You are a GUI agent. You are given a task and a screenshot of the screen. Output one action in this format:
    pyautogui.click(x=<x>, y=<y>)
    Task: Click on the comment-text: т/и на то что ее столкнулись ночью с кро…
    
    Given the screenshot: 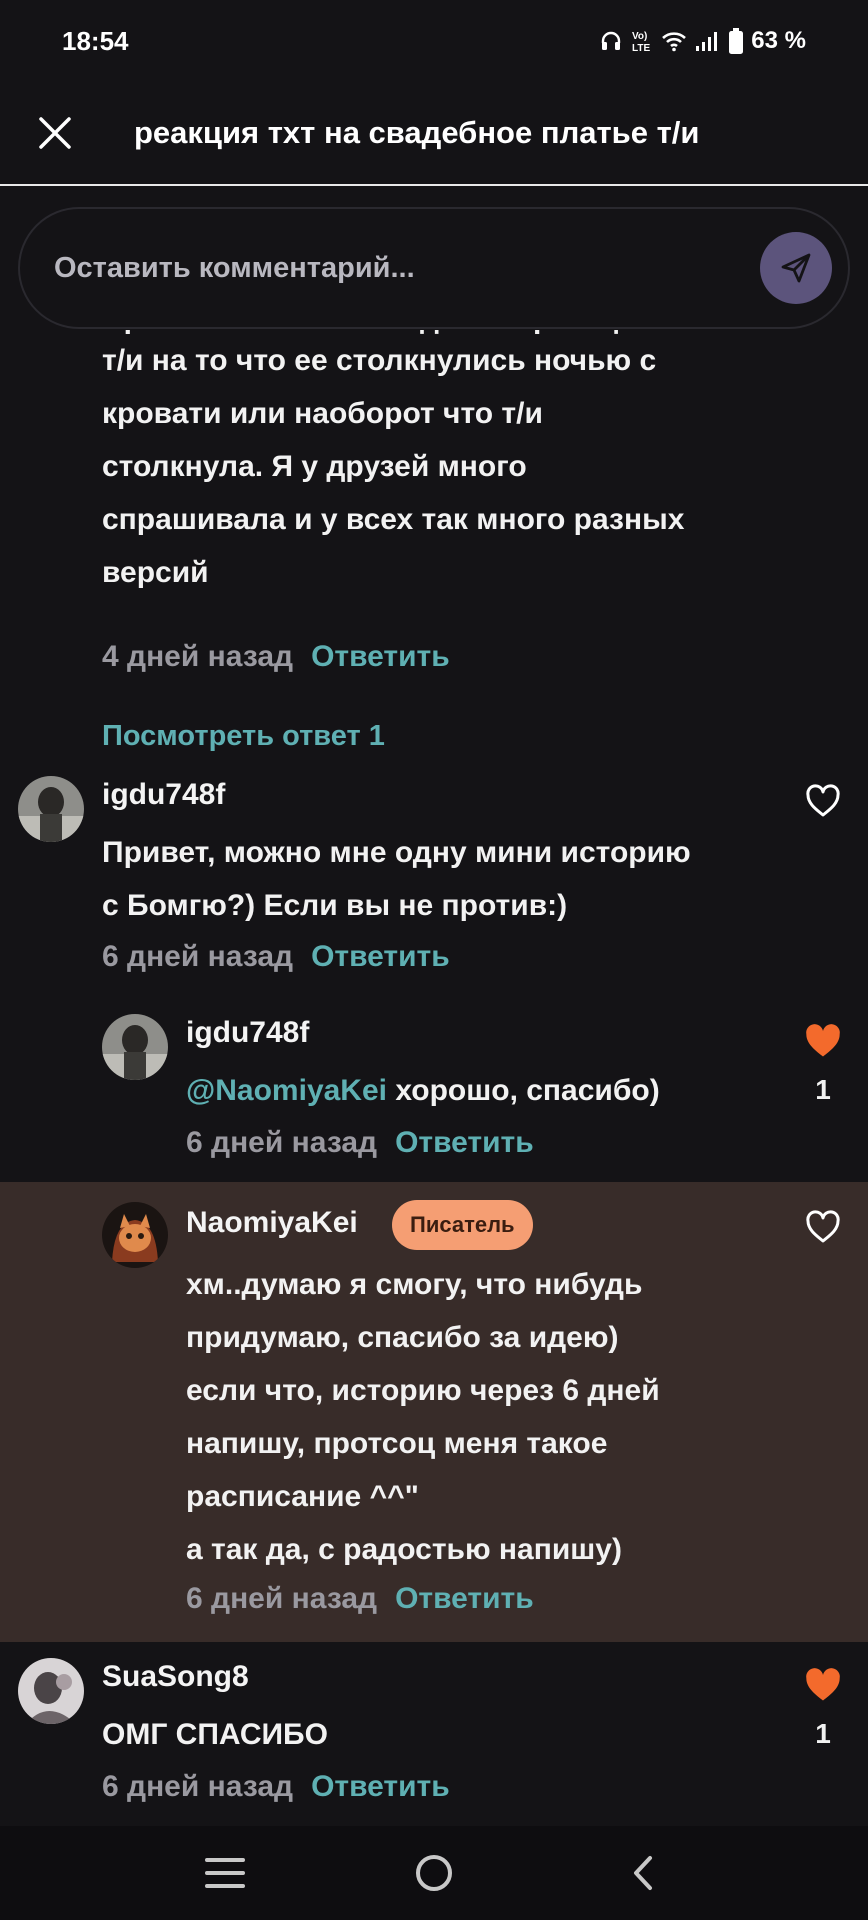 What is the action you would take?
    pyautogui.click(x=393, y=466)
    